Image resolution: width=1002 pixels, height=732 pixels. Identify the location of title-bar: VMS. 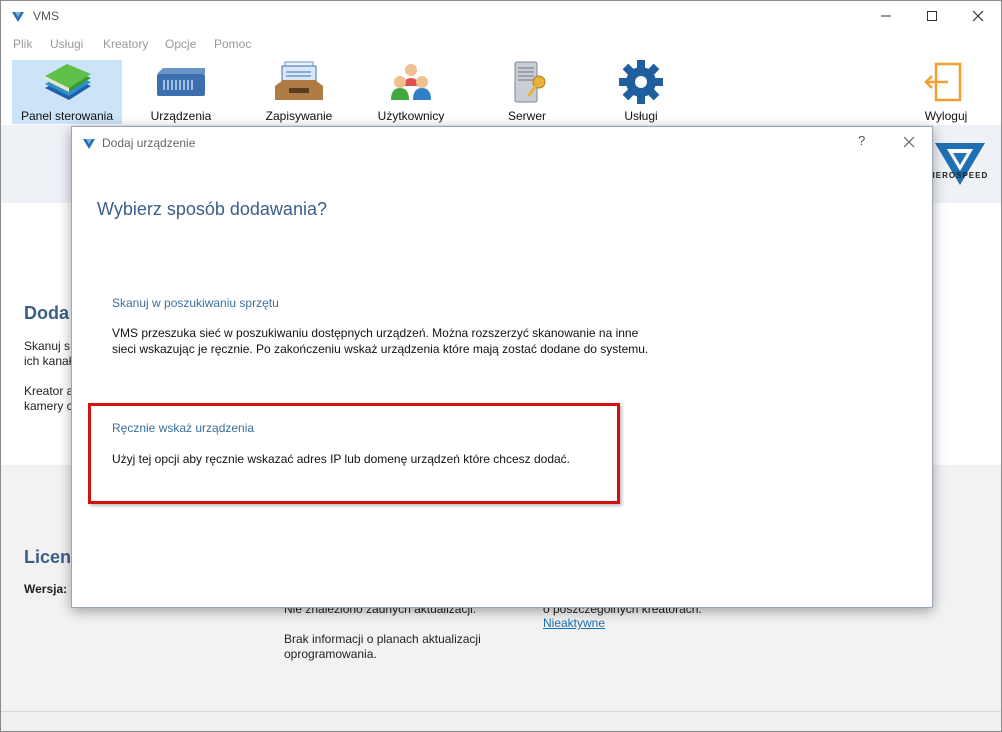
(501, 16).